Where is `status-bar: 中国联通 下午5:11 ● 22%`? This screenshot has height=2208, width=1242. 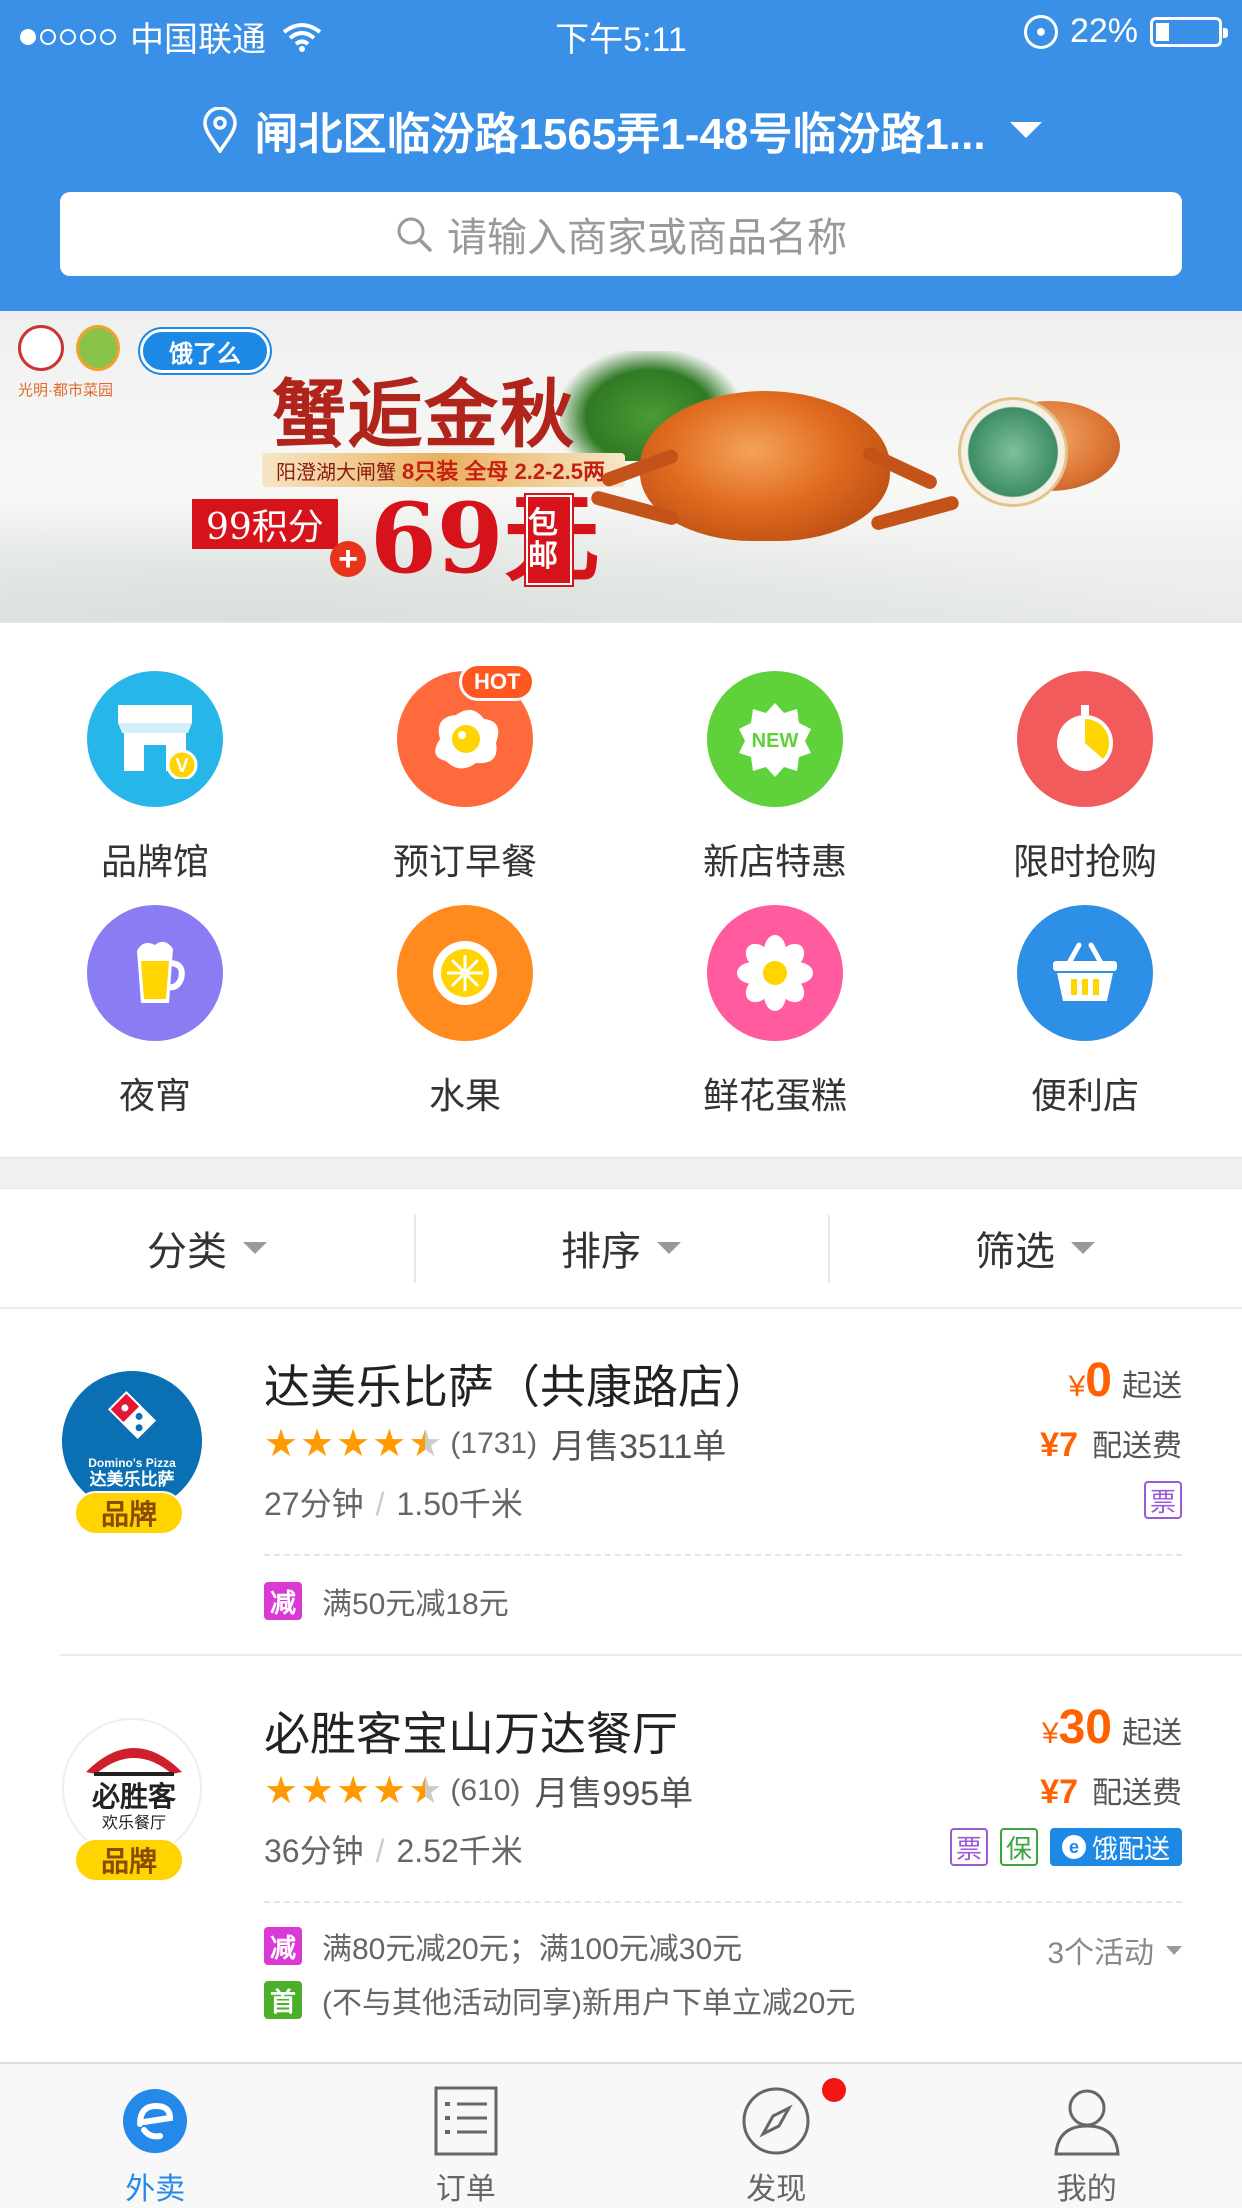 status-bar: 中国联通 下午5:11 ● 22% is located at coordinates (621, 32).